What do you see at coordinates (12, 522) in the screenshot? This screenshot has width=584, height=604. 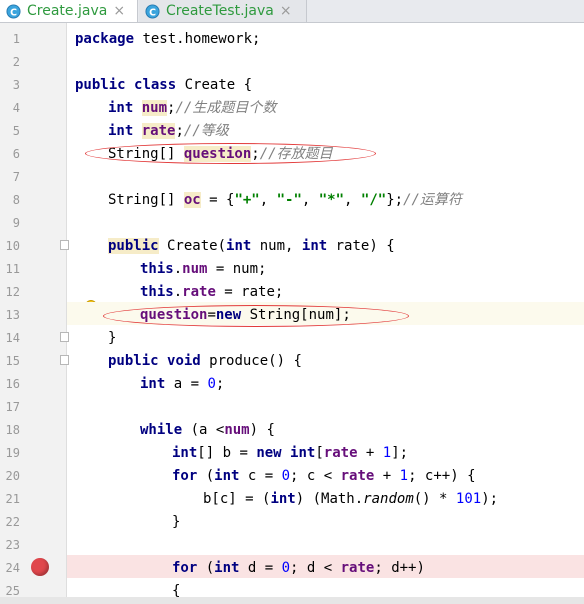 I see `line-number: 22` at bounding box center [12, 522].